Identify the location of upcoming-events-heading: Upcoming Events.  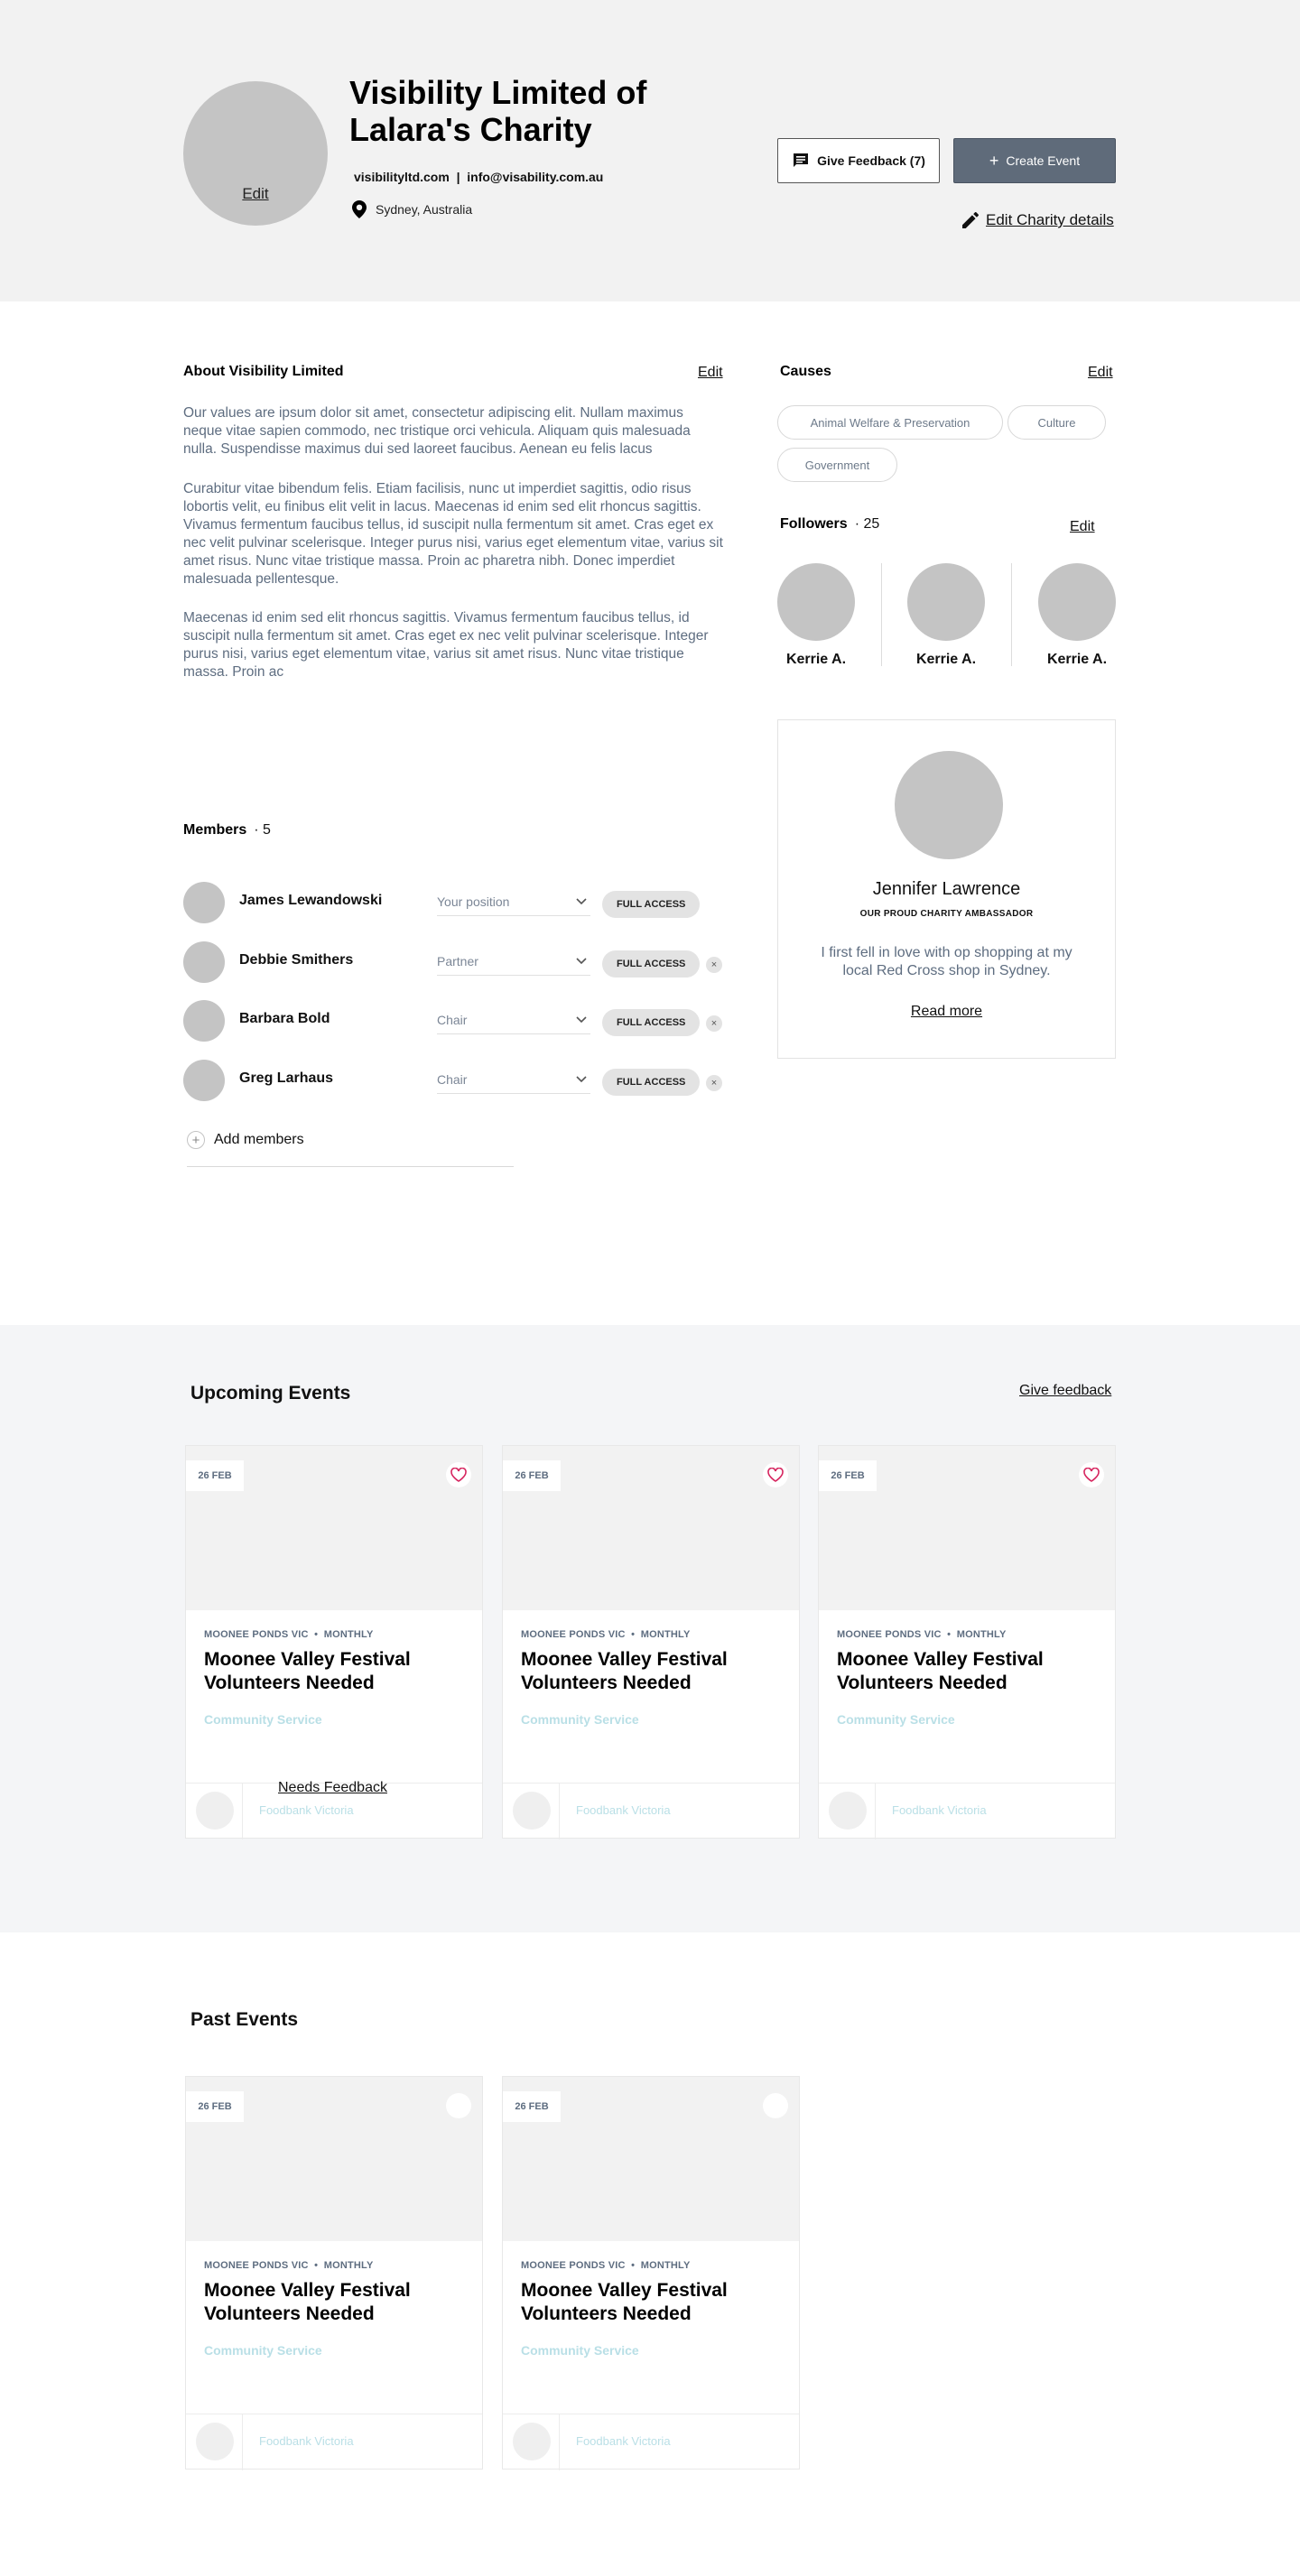
(271, 1394).